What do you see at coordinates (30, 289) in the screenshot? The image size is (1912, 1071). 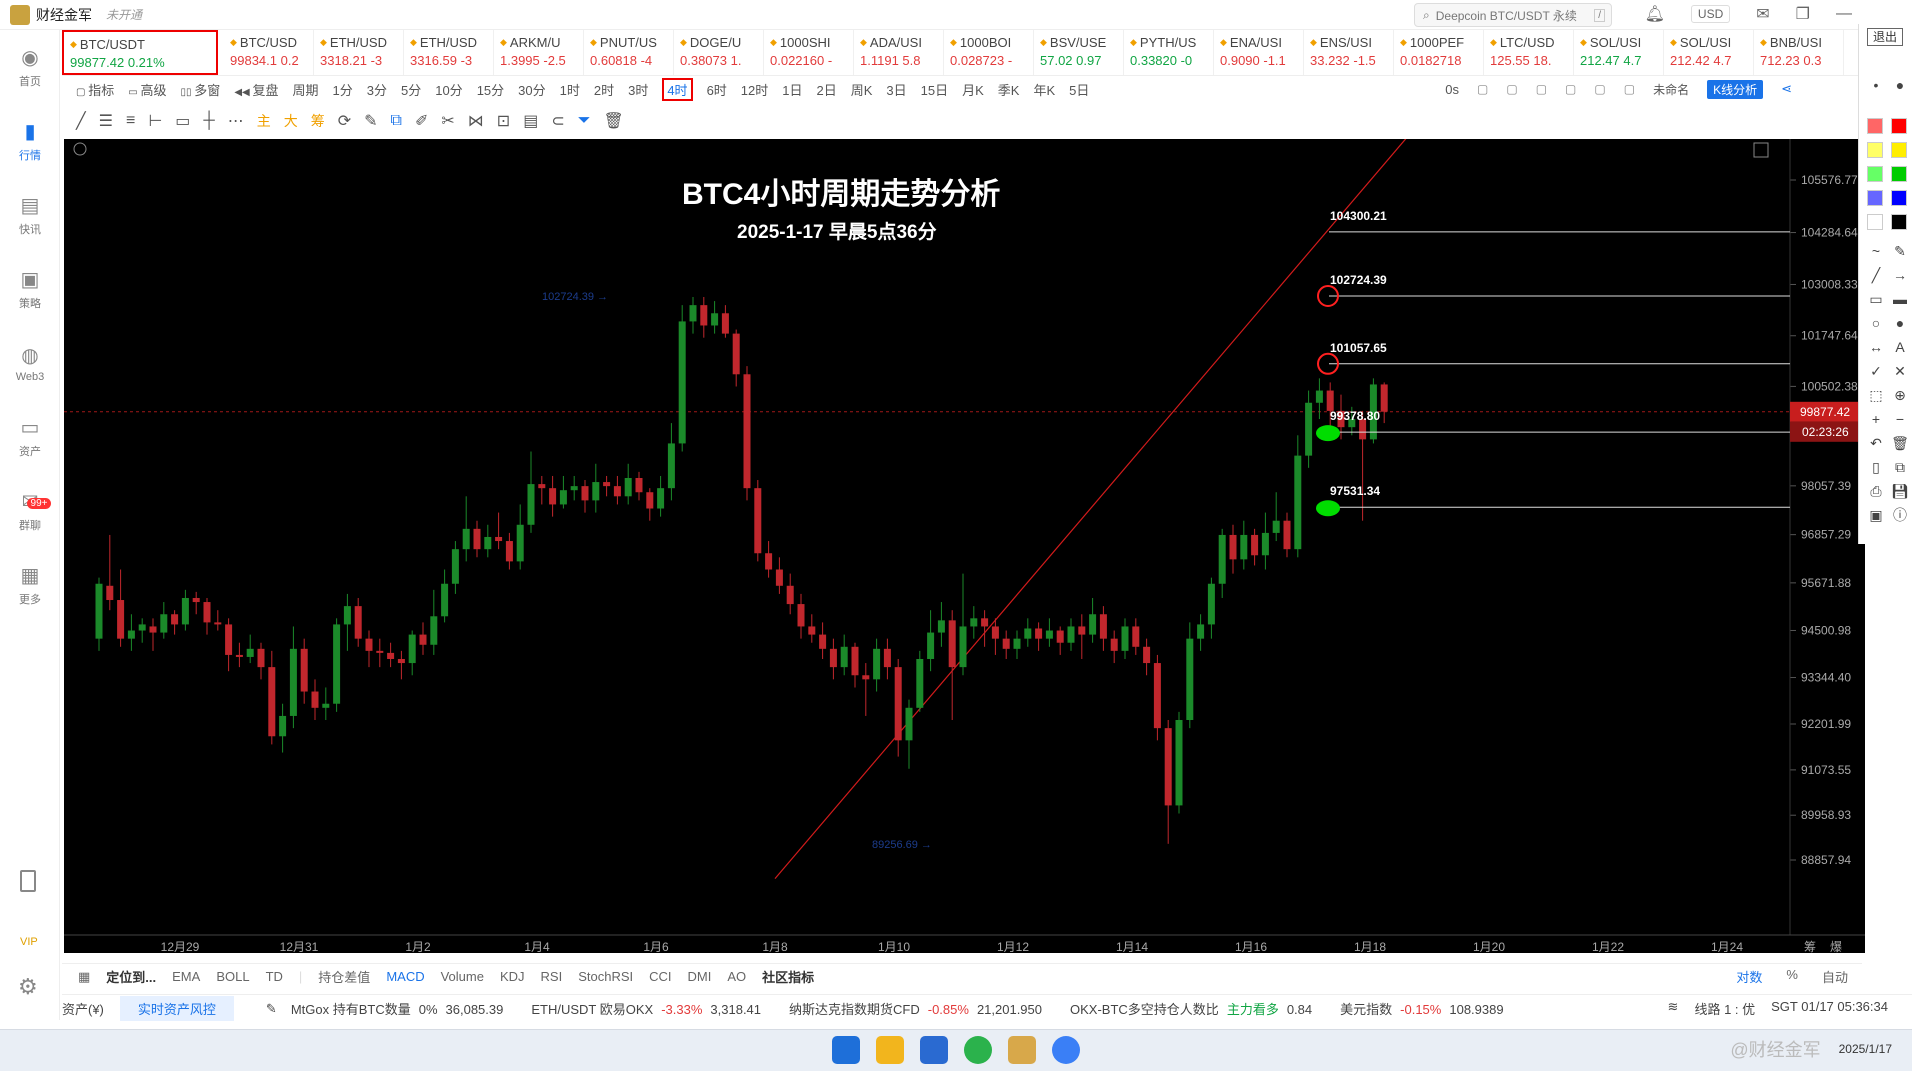 I see `sidebar-item-3: ▣ 策略` at bounding box center [30, 289].